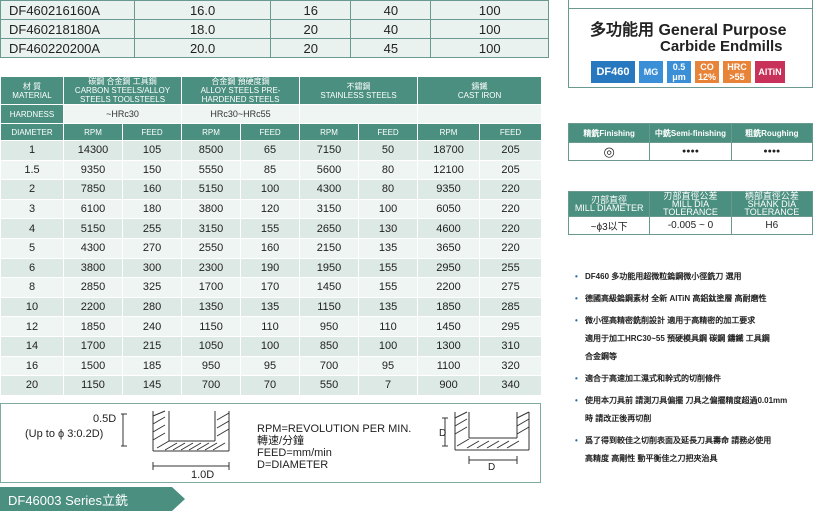 The image size is (822, 515). Describe the element at coordinates (449, 385) in the screenshot. I see `rpm-cell: 900` at that location.